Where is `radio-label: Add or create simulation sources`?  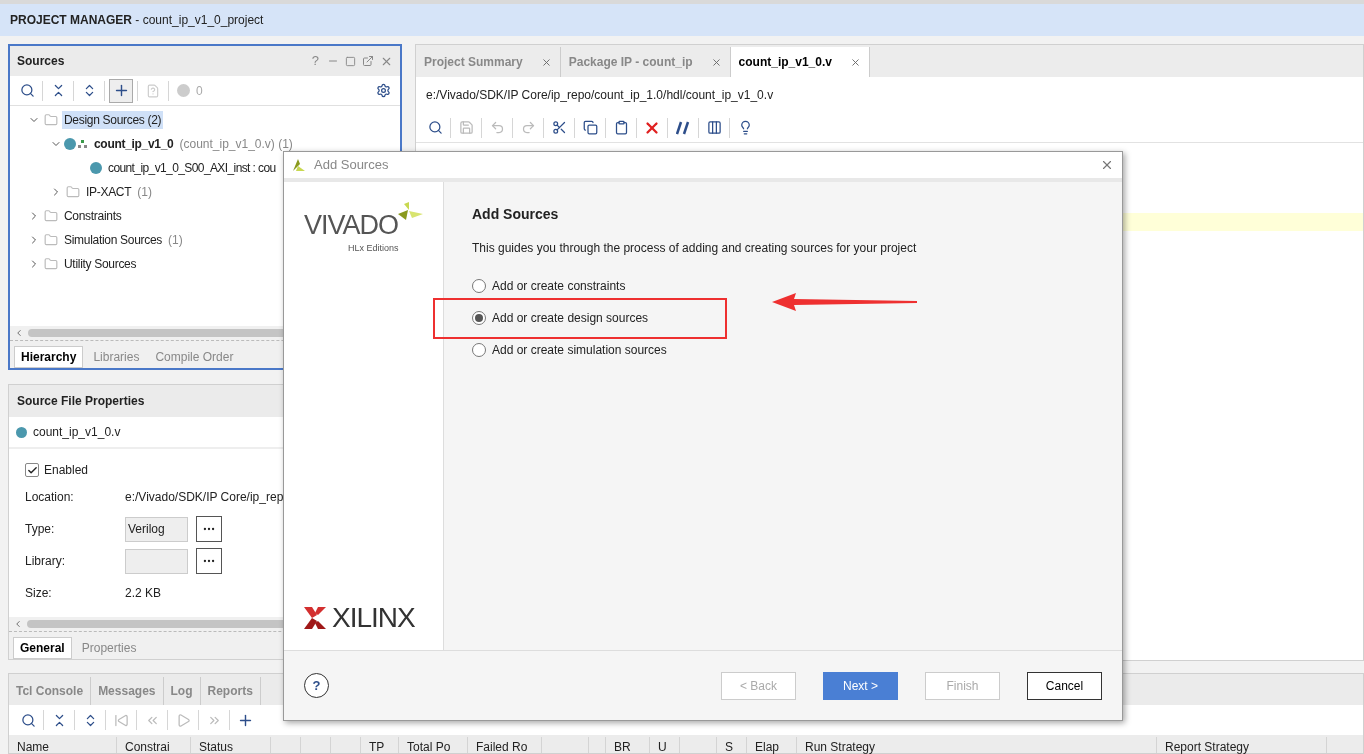
radio-label: Add or create simulation sources is located at coordinates (579, 350).